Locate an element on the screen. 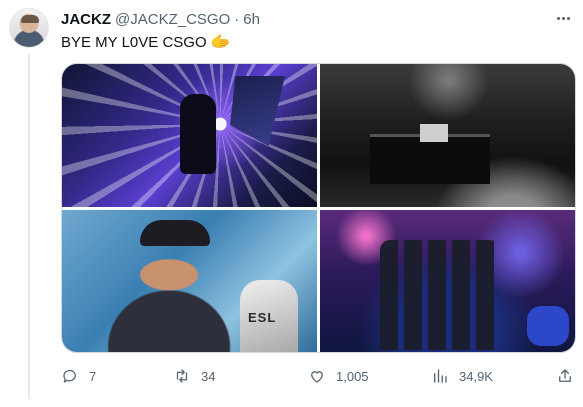 Image resolution: width=583 pixels, height=407 pixels. tweet-time: 6h is located at coordinates (251, 19).